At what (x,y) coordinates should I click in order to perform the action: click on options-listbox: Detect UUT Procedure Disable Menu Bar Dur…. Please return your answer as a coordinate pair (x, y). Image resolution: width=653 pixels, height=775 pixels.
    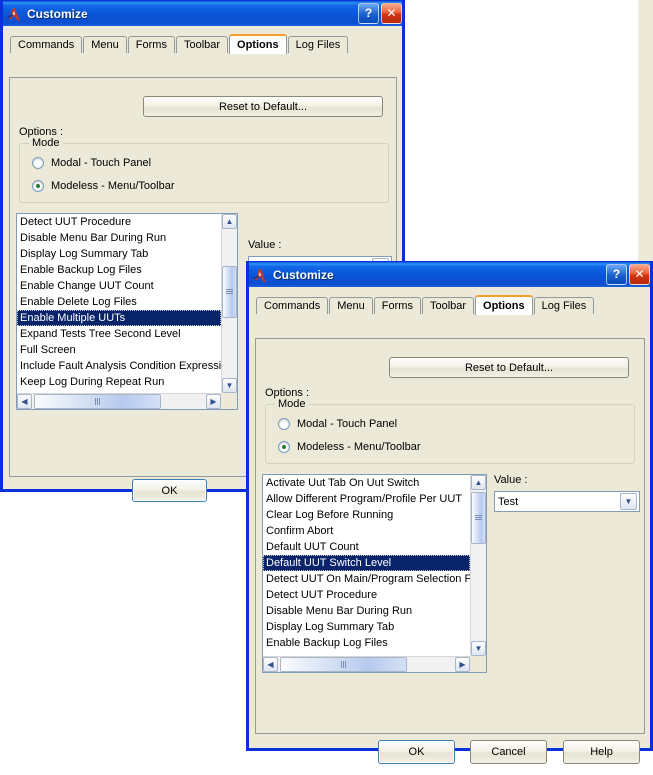
    Looking at the image, I should click on (127, 311).